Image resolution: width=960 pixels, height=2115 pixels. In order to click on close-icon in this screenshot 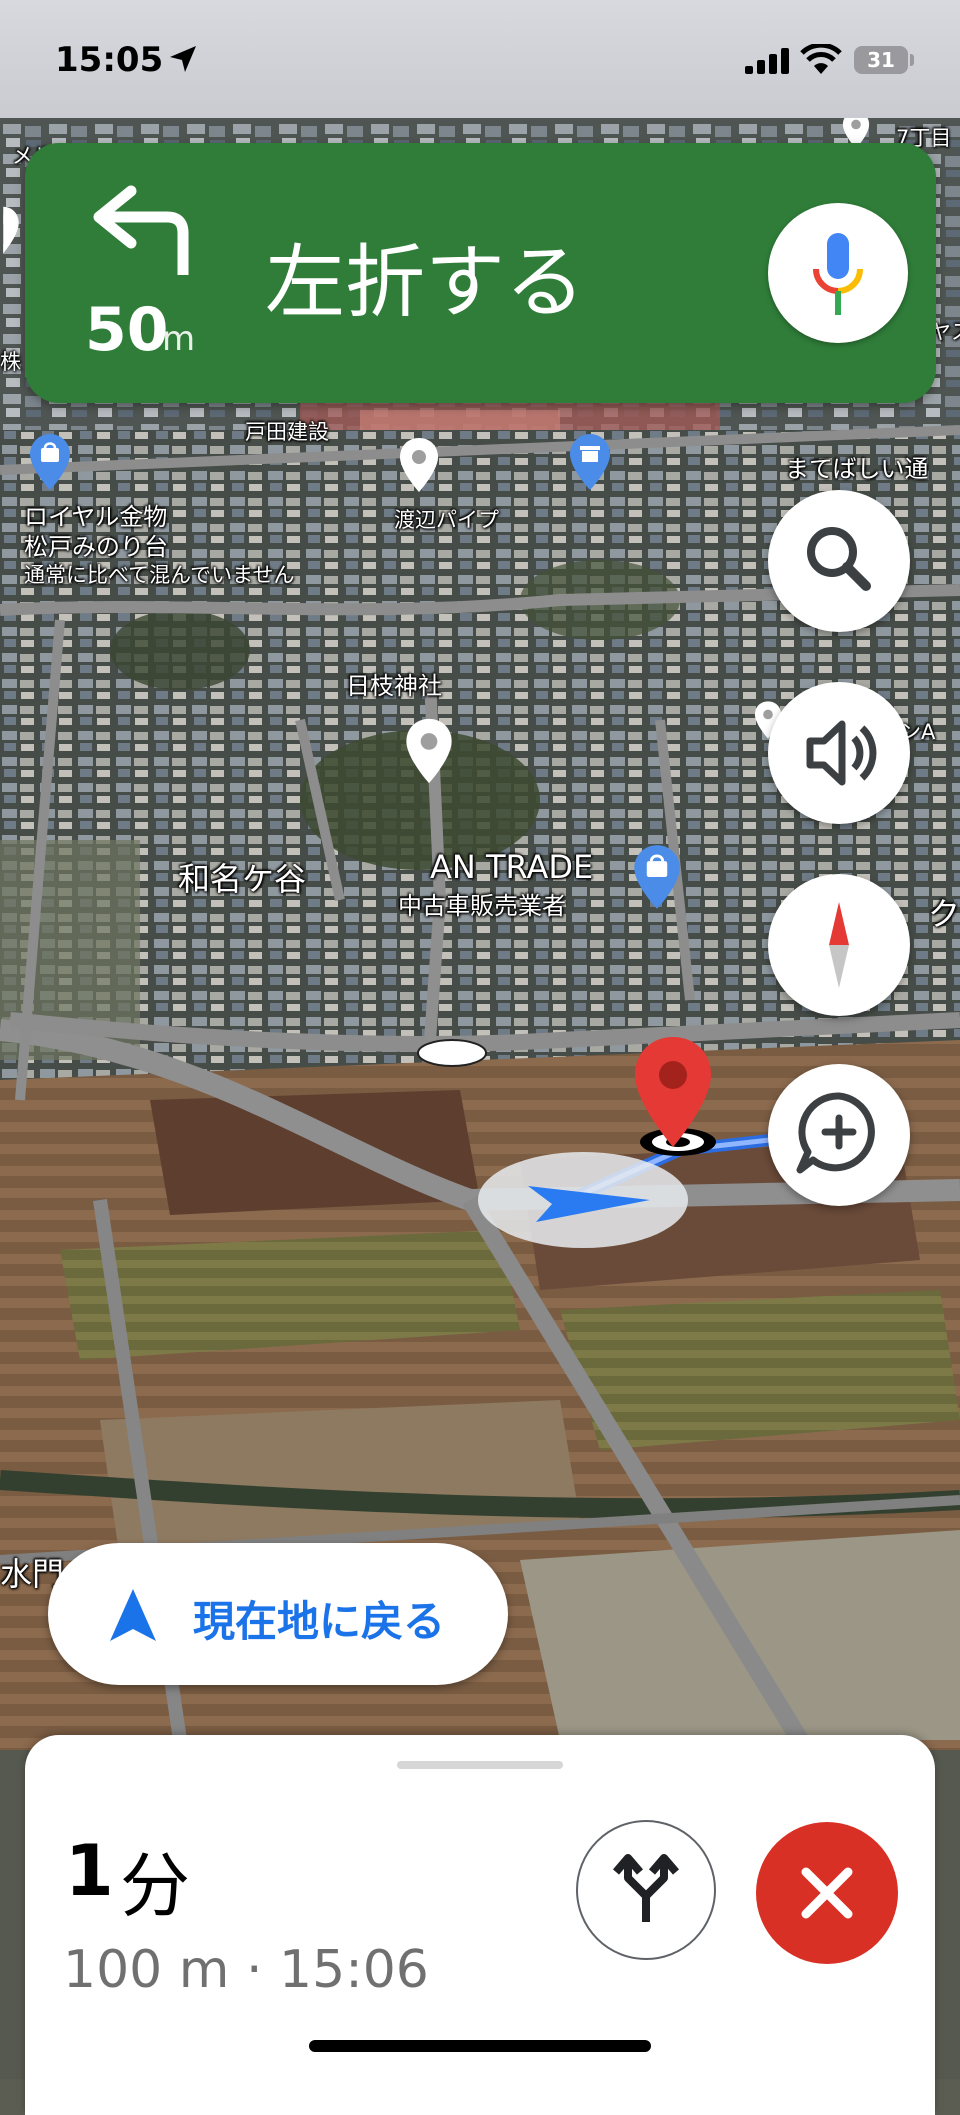, I will do `click(827, 1893)`.